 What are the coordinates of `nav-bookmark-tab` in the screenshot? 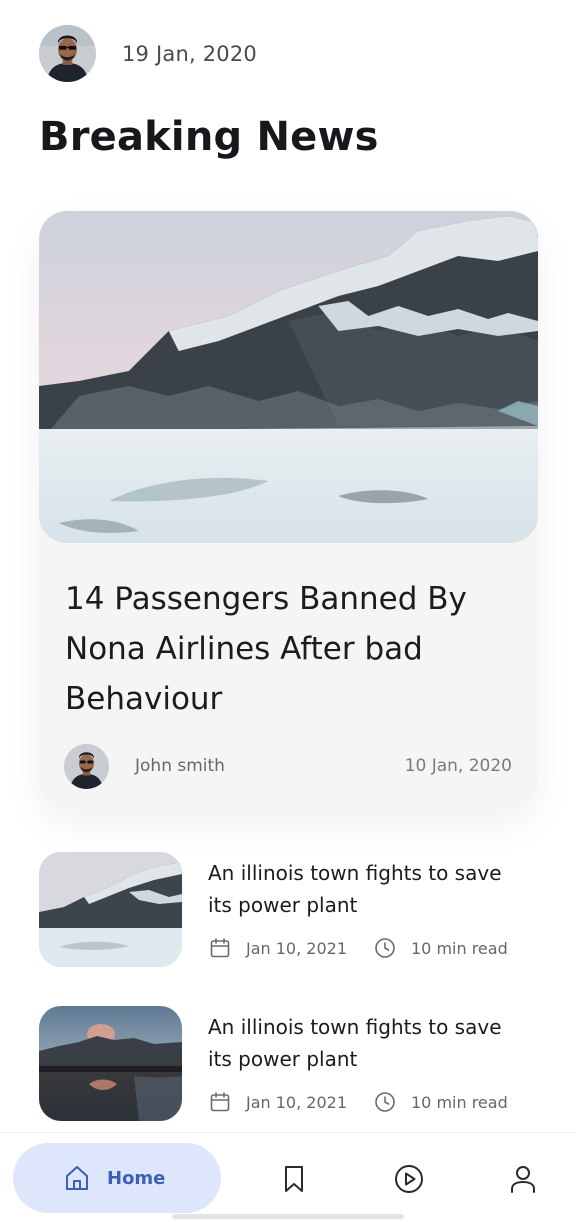 It's located at (294, 1179).